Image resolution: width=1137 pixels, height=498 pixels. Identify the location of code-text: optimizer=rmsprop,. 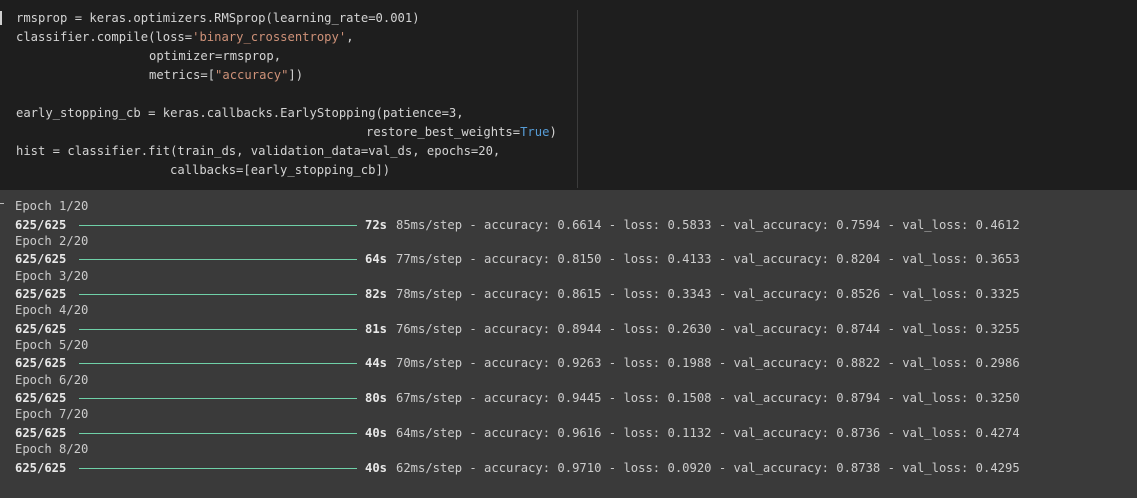
(215, 56).